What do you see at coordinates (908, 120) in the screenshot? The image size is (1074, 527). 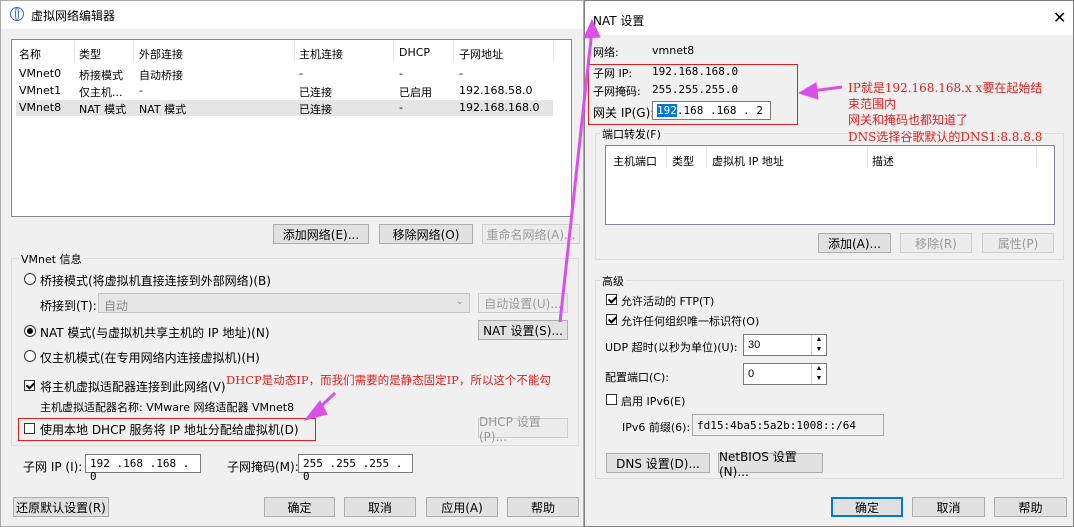 I see `ip-annotation-line3: 网关和掩码也都知道了` at bounding box center [908, 120].